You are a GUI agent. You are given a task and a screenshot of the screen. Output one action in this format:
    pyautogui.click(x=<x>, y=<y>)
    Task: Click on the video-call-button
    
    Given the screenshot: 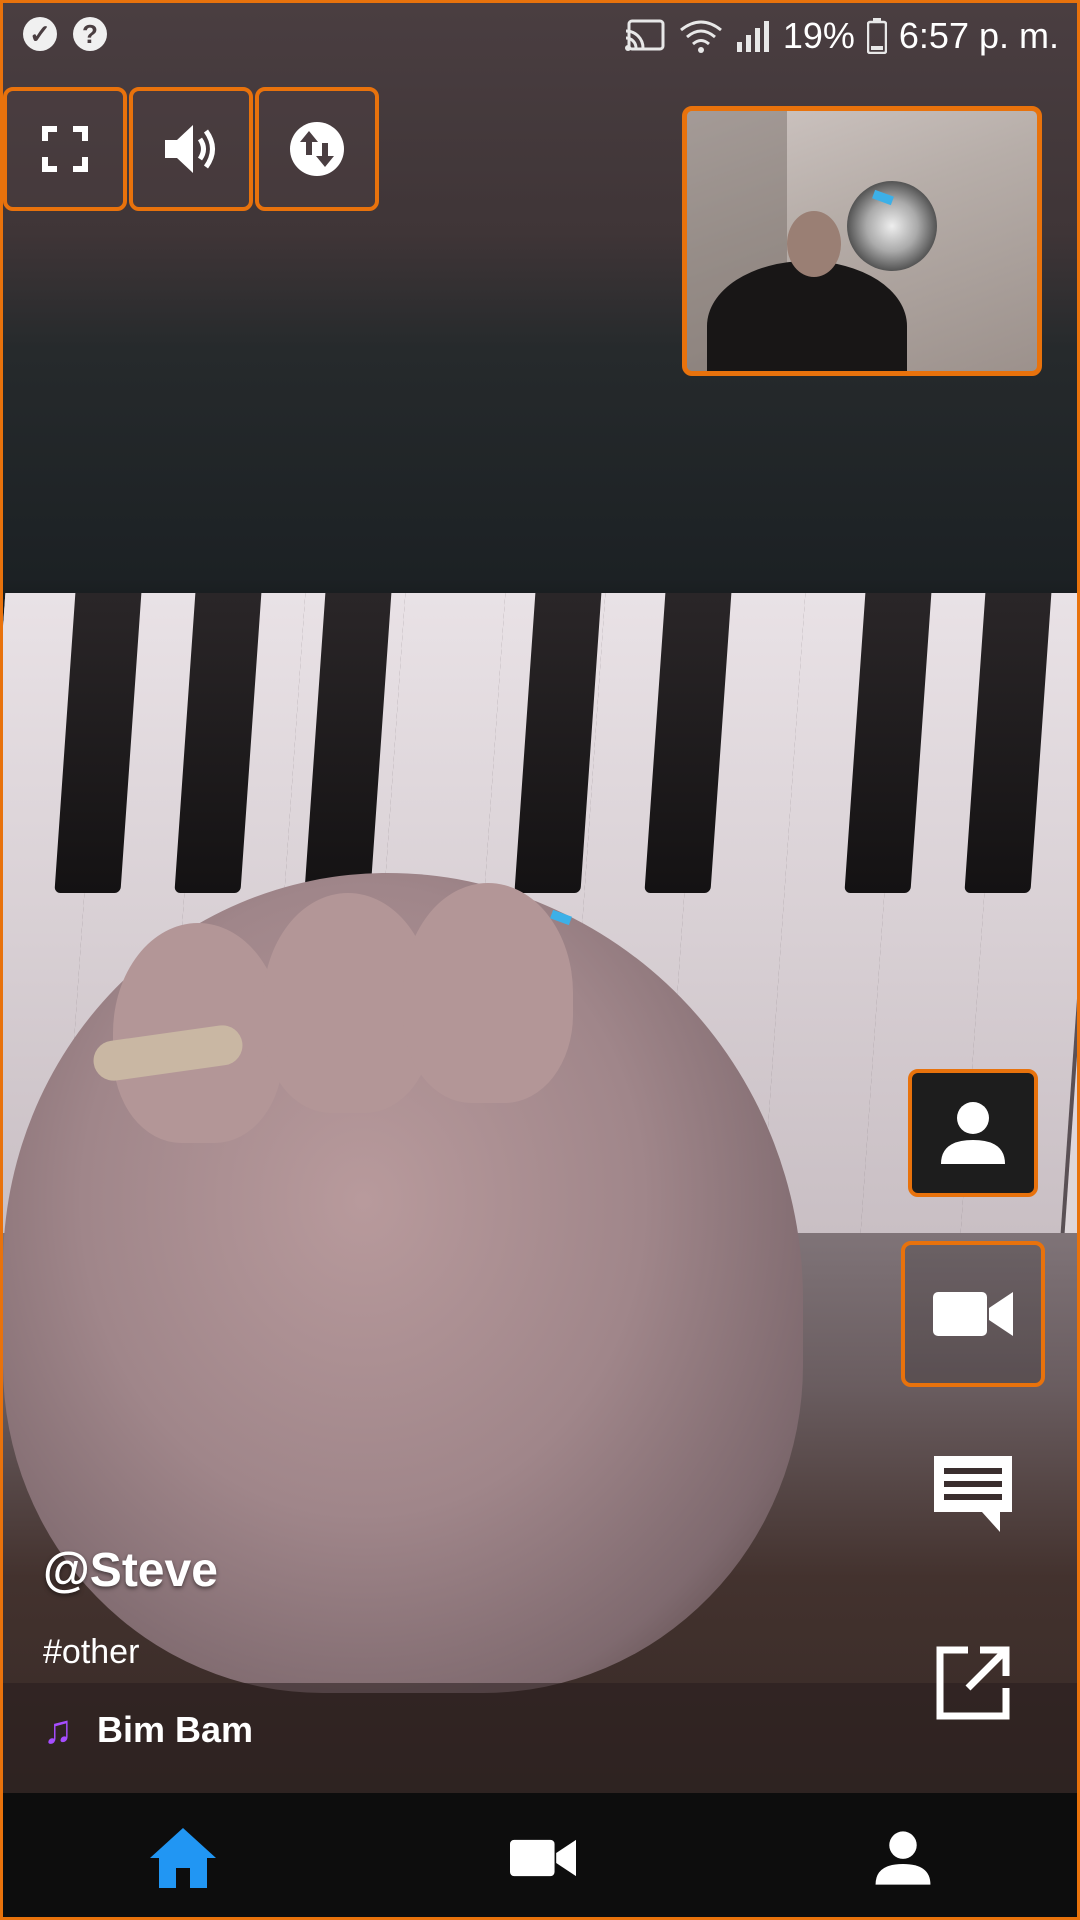 What is the action you would take?
    pyautogui.click(x=973, y=1314)
    